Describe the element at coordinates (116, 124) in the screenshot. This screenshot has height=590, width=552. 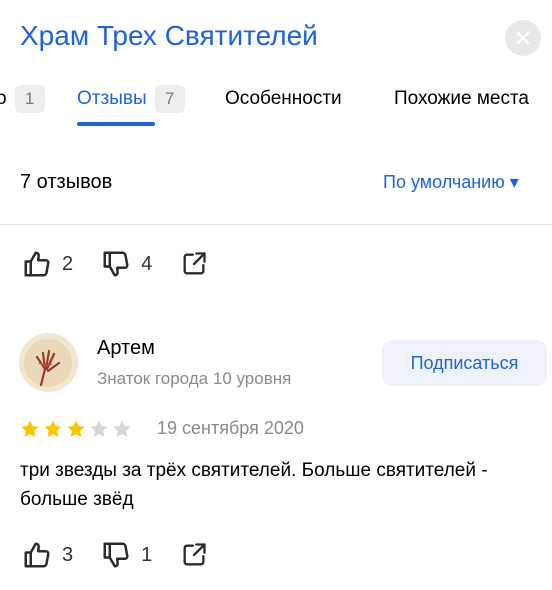
I see `active-tab-indicator` at that location.